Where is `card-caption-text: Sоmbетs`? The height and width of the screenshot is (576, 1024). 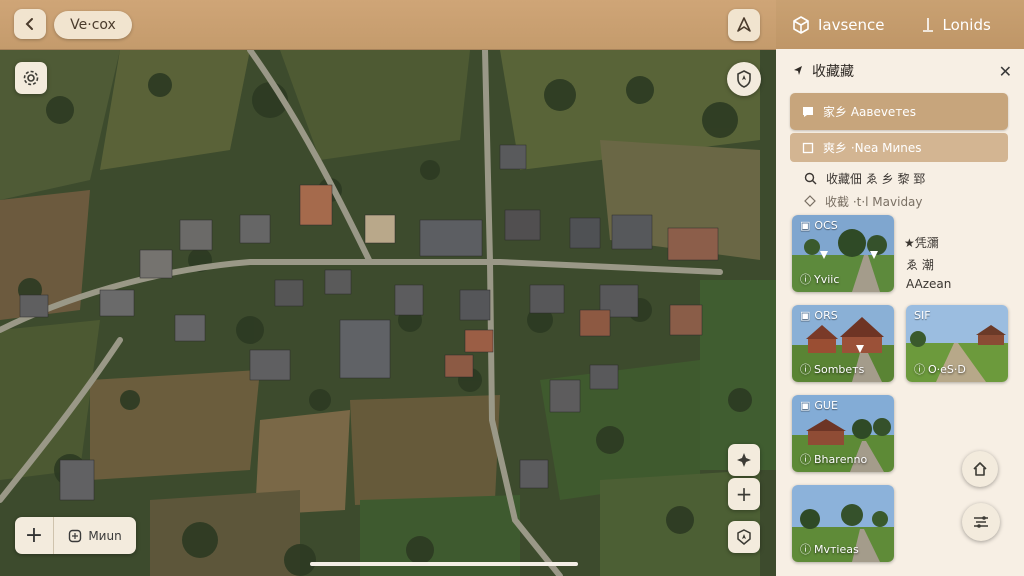 card-caption-text: Sоmbетs is located at coordinates (839, 369).